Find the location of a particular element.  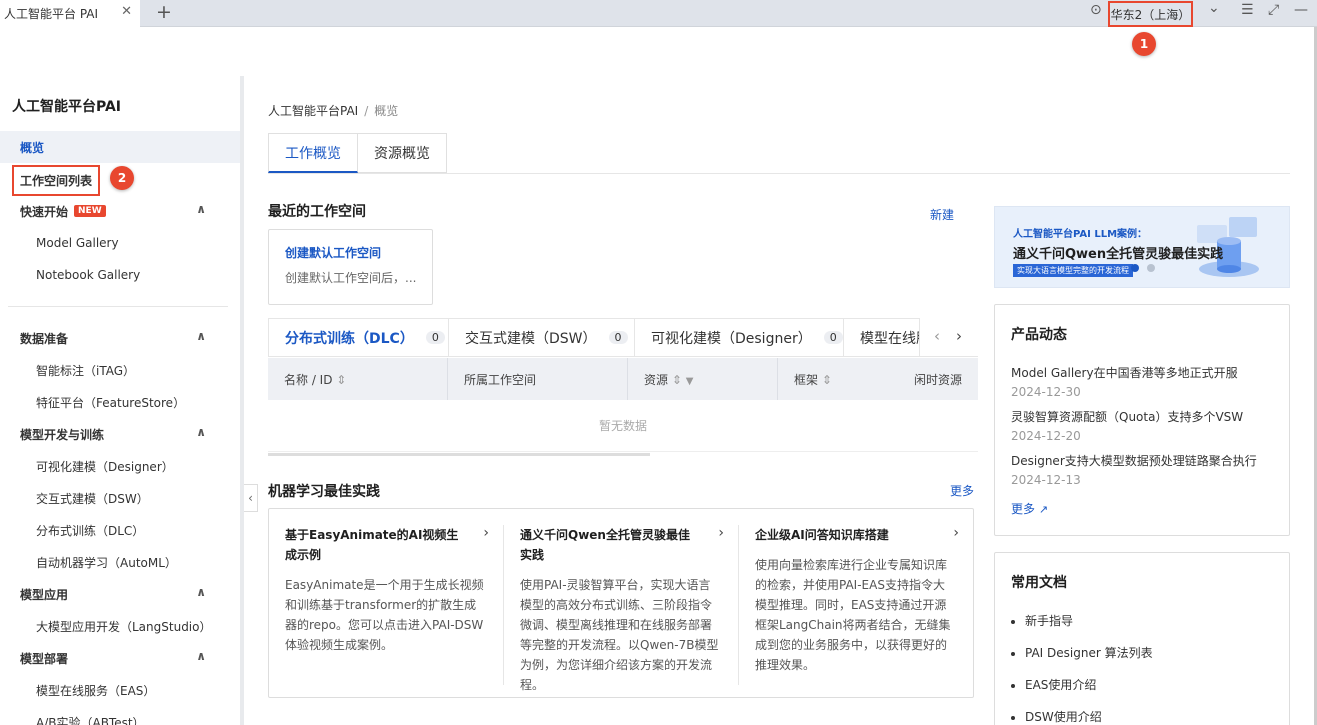

tab-eas: 模型在线服 is located at coordinates (882, 337).